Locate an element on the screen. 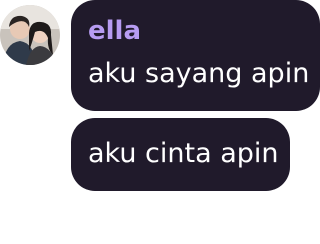 Image resolution: width=320 pixels, height=244 pixels. couple-photo-avatar-icon is located at coordinates (30, 35).